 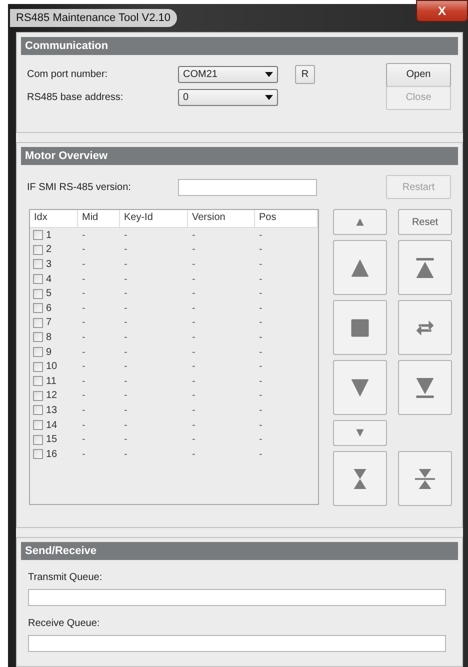 What do you see at coordinates (228, 74) in the screenshot?
I see `com-port-dropdown: COM21` at bounding box center [228, 74].